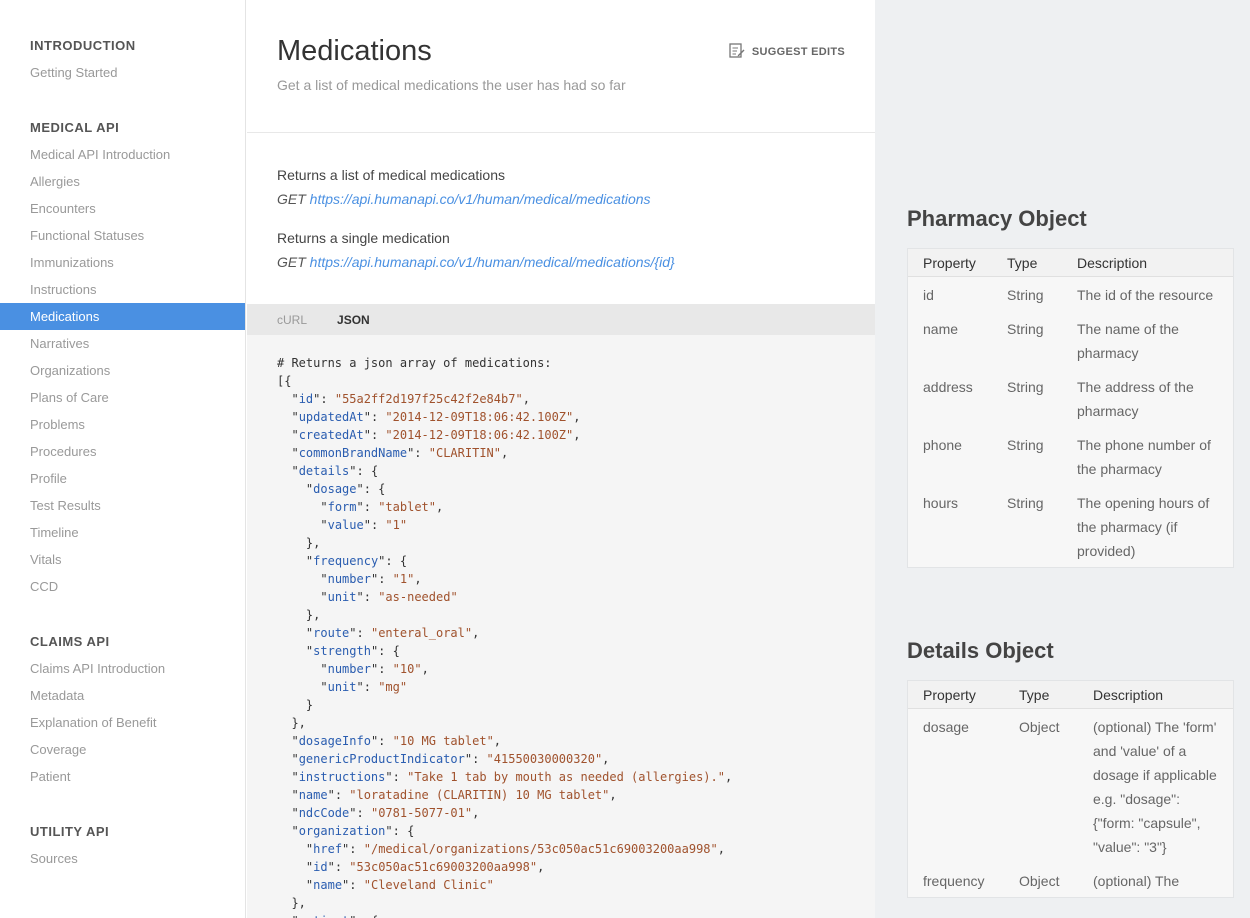 This screenshot has height=918, width=1250. I want to click on code-string-value: 10, so click(407, 669).